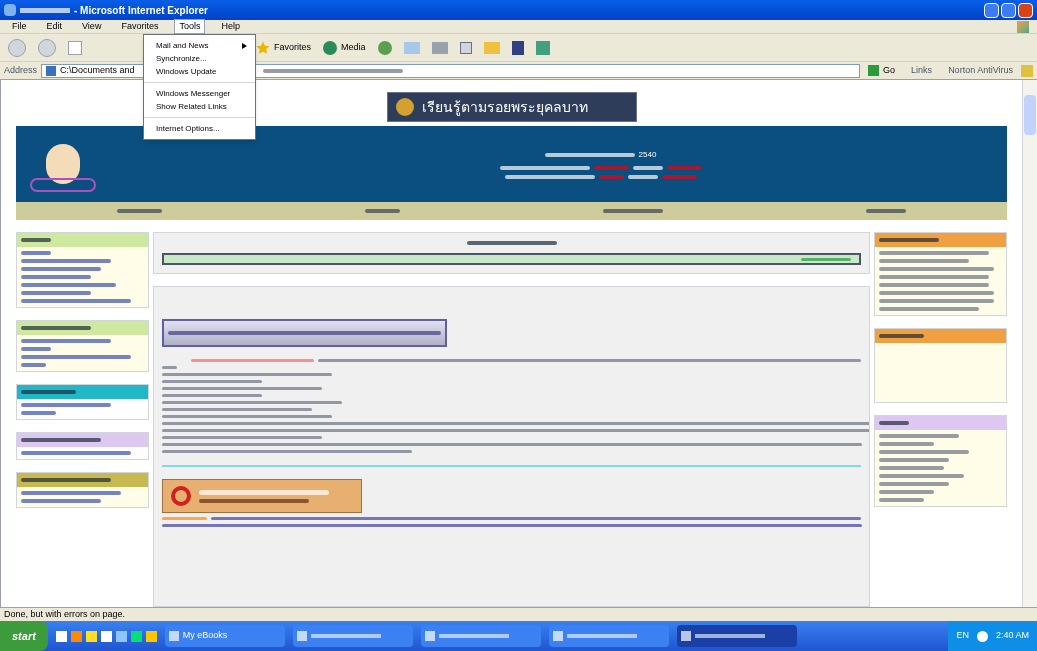  What do you see at coordinates (982, 636) in the screenshot?
I see `tray-icon` at bounding box center [982, 636].